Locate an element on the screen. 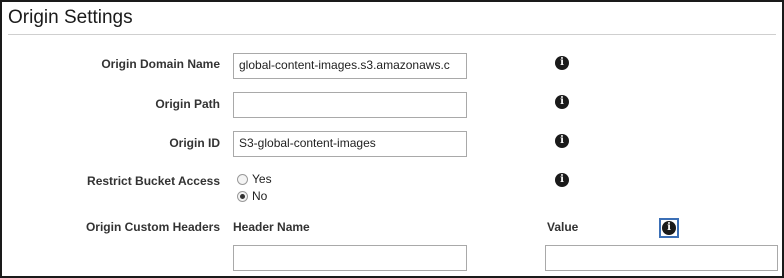  origin-path-info-icon: i is located at coordinates (562, 102).